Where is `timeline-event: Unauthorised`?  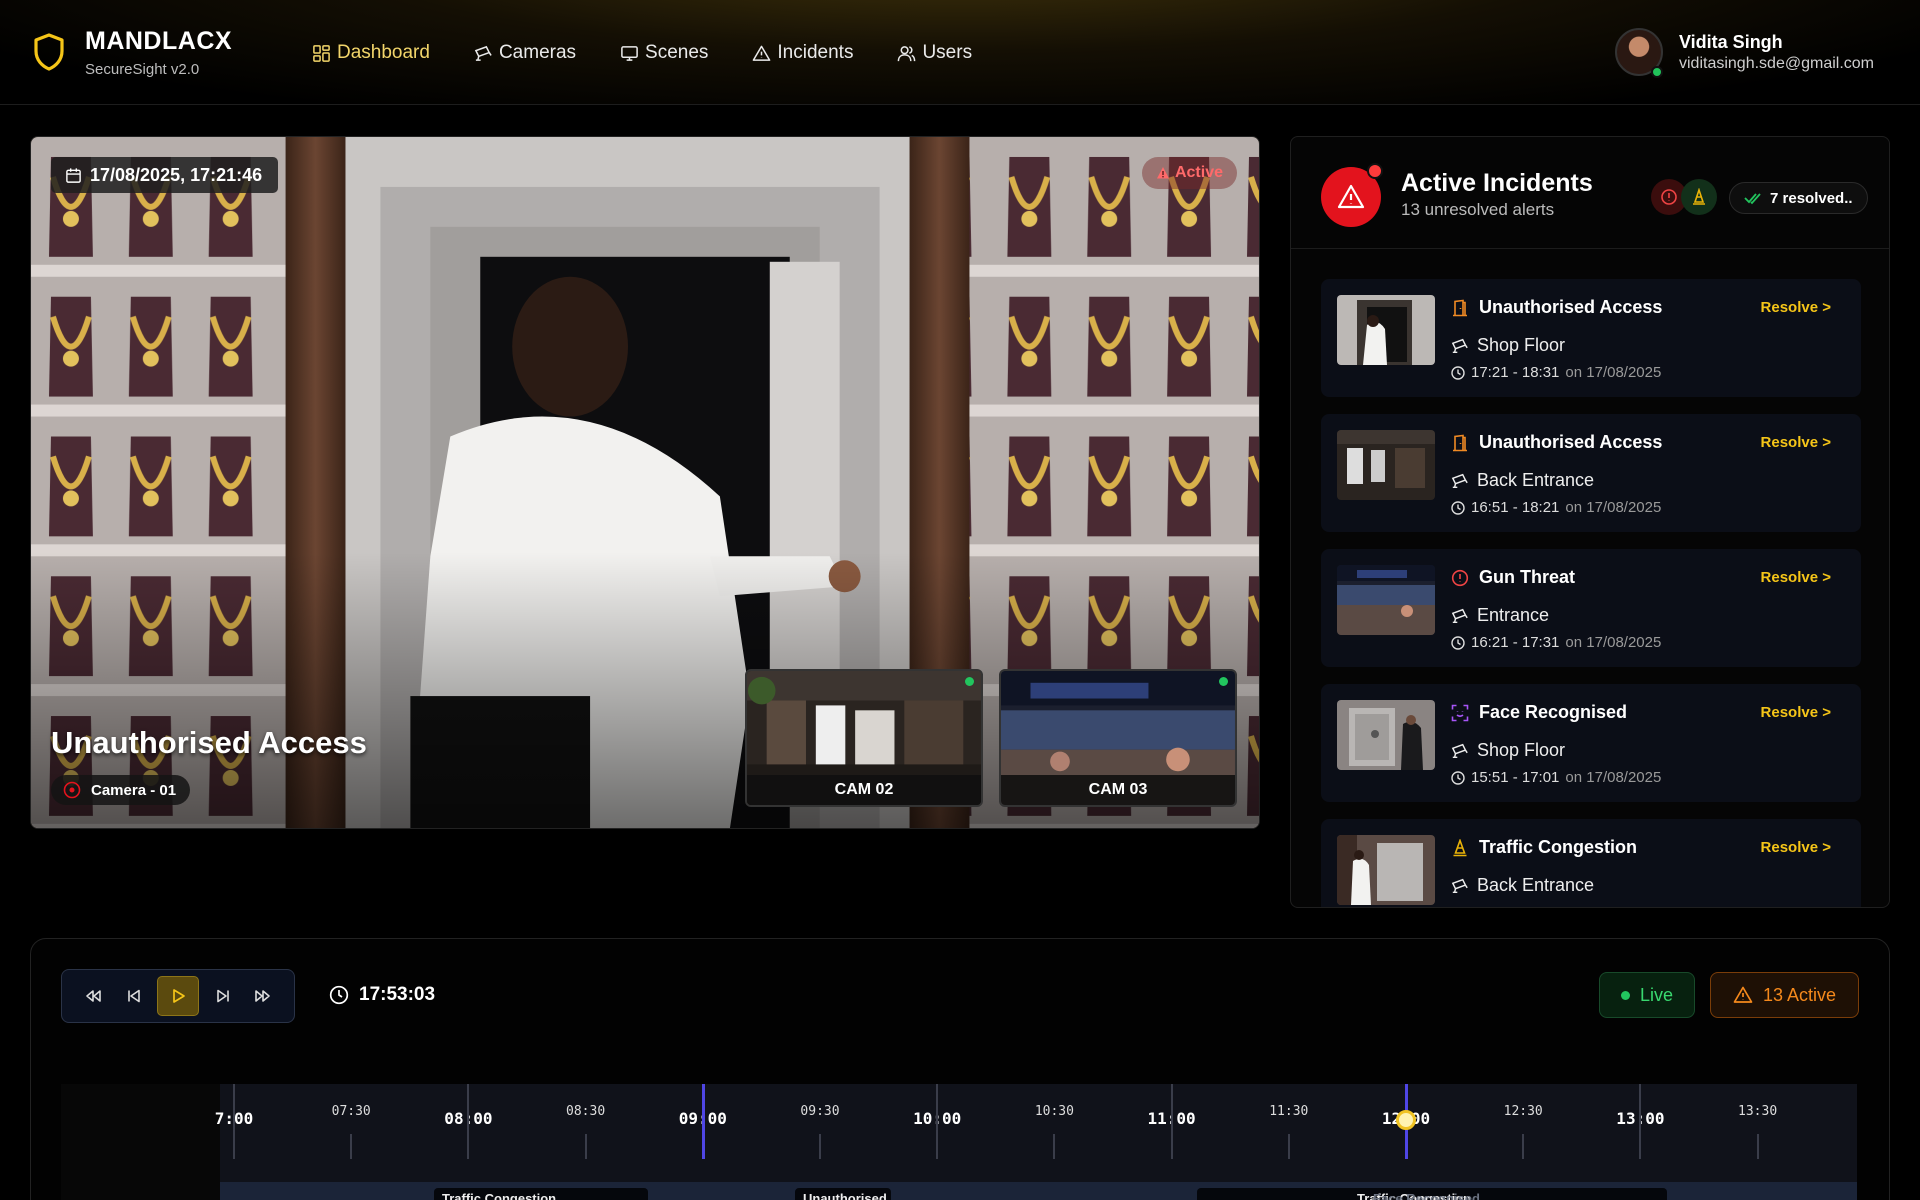 timeline-event: Unauthorised is located at coordinates (843, 1194).